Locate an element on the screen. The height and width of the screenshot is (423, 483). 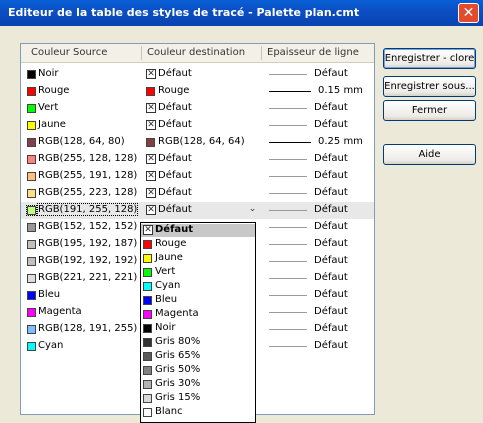
dropdown-option: Gris 65% is located at coordinates (198, 356).